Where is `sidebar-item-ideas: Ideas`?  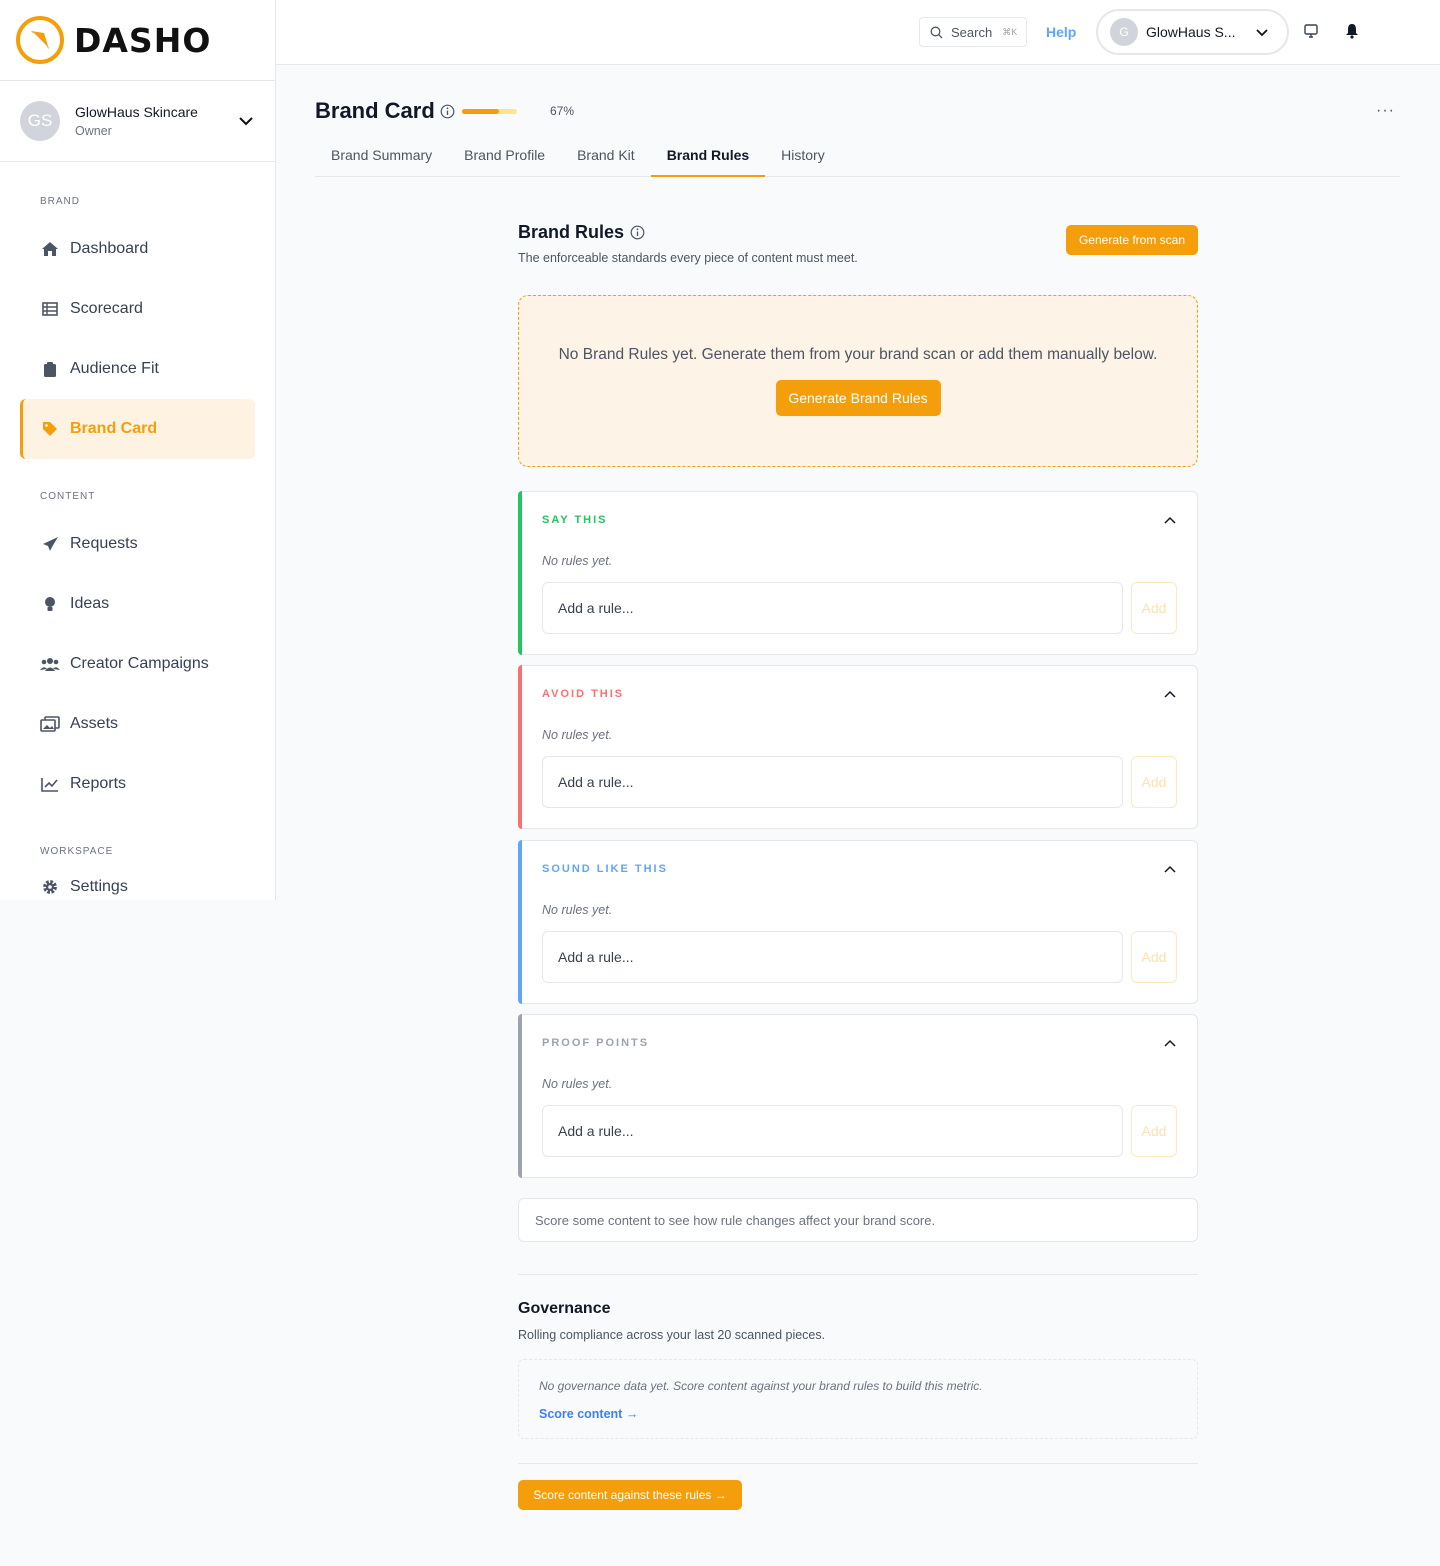 sidebar-item-ideas: Ideas is located at coordinates (137, 604).